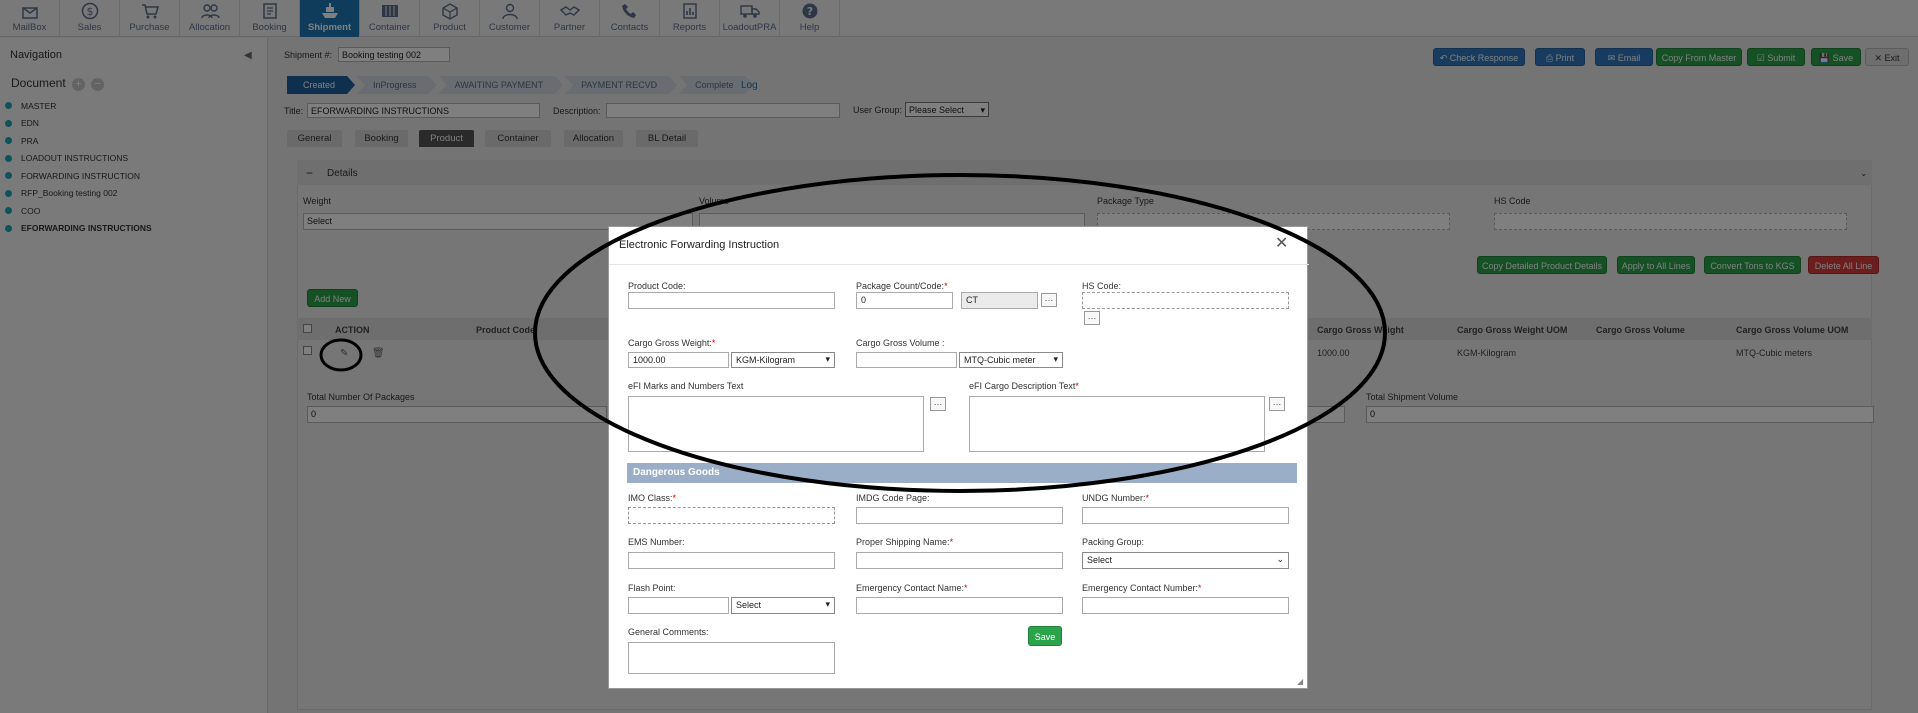  What do you see at coordinates (1113, 542) in the screenshot?
I see `packing-group-label: Packing Group:` at bounding box center [1113, 542].